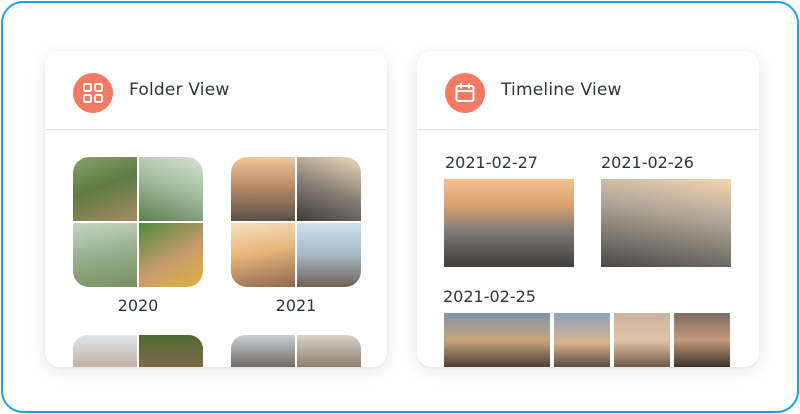 The image size is (800, 414). What do you see at coordinates (489, 296) in the screenshot?
I see `timeline-date: 2021-02-25` at bounding box center [489, 296].